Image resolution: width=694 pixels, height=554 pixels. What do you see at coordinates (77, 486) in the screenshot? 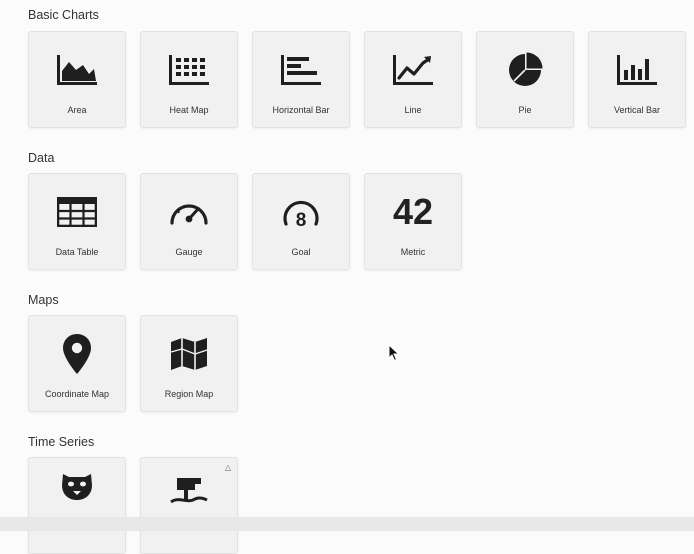
I see `timelion-icon` at bounding box center [77, 486].